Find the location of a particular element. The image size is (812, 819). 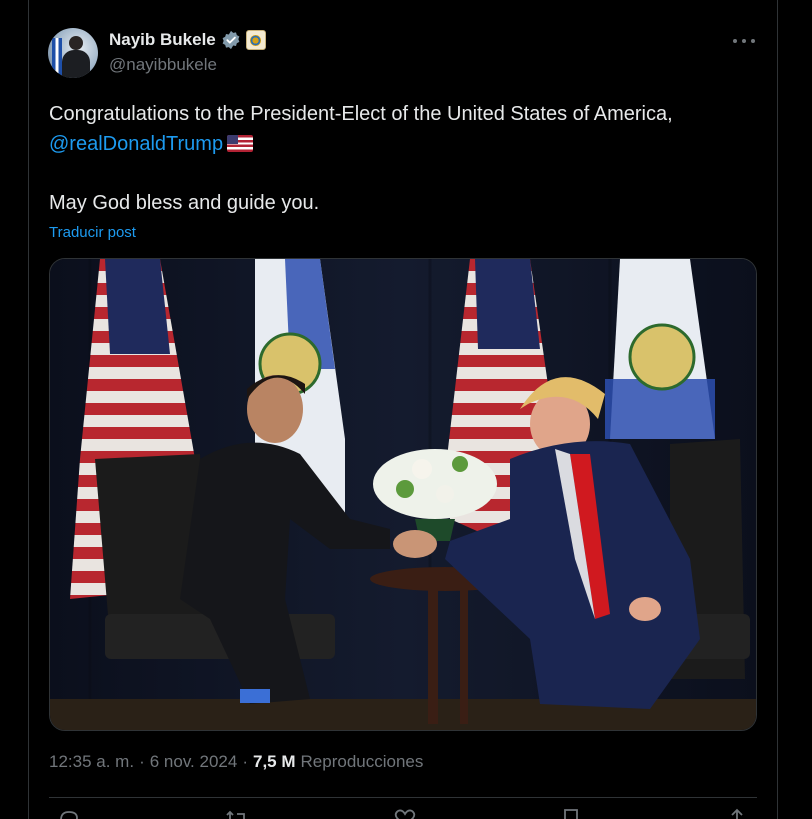

avatar is located at coordinates (73, 53).